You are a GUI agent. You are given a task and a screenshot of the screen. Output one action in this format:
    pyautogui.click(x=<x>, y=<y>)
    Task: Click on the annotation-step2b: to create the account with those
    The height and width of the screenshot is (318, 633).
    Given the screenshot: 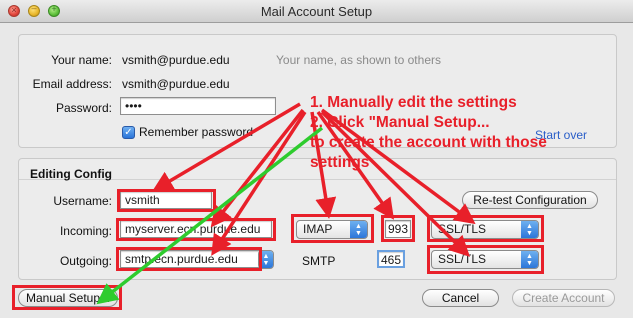 What is the action you would take?
    pyautogui.click(x=428, y=142)
    